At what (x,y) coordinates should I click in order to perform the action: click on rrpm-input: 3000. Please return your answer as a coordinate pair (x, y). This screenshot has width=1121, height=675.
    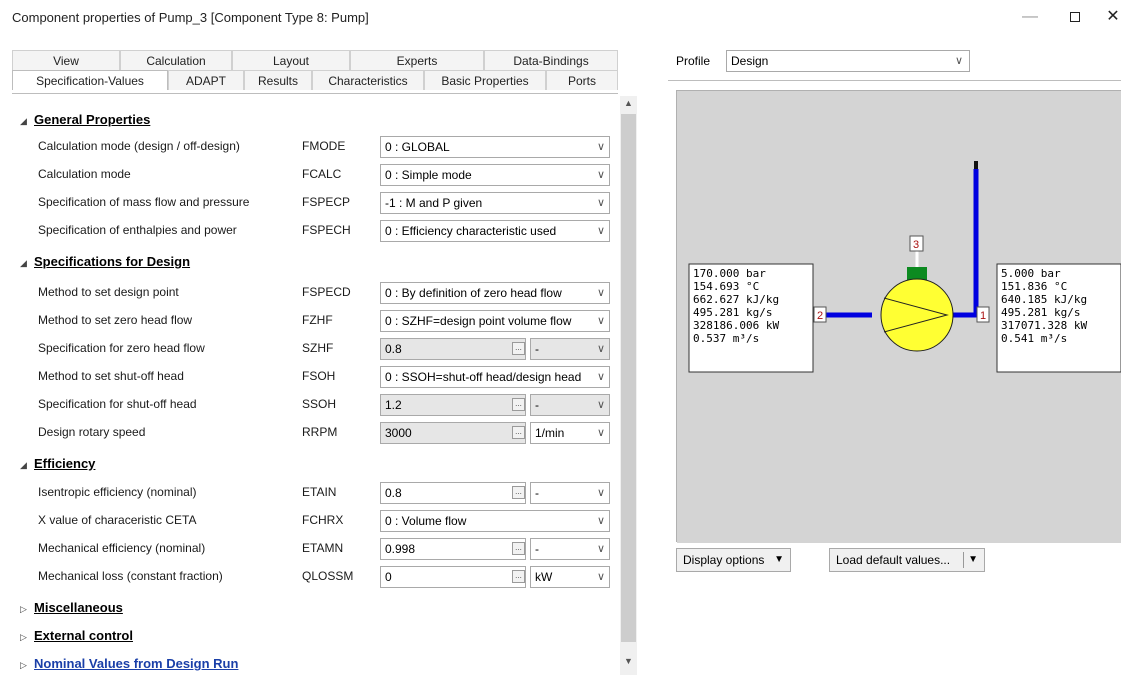
    Looking at the image, I should click on (453, 433).